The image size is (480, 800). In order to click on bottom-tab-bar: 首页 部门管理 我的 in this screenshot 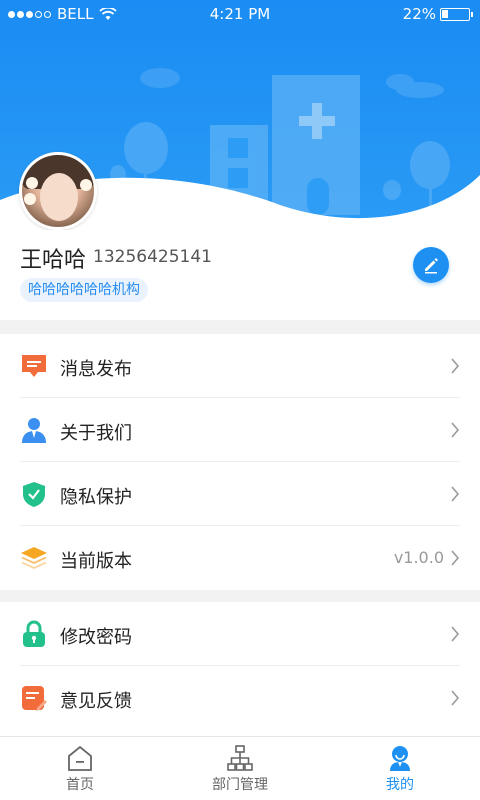, I will do `click(240, 768)`.